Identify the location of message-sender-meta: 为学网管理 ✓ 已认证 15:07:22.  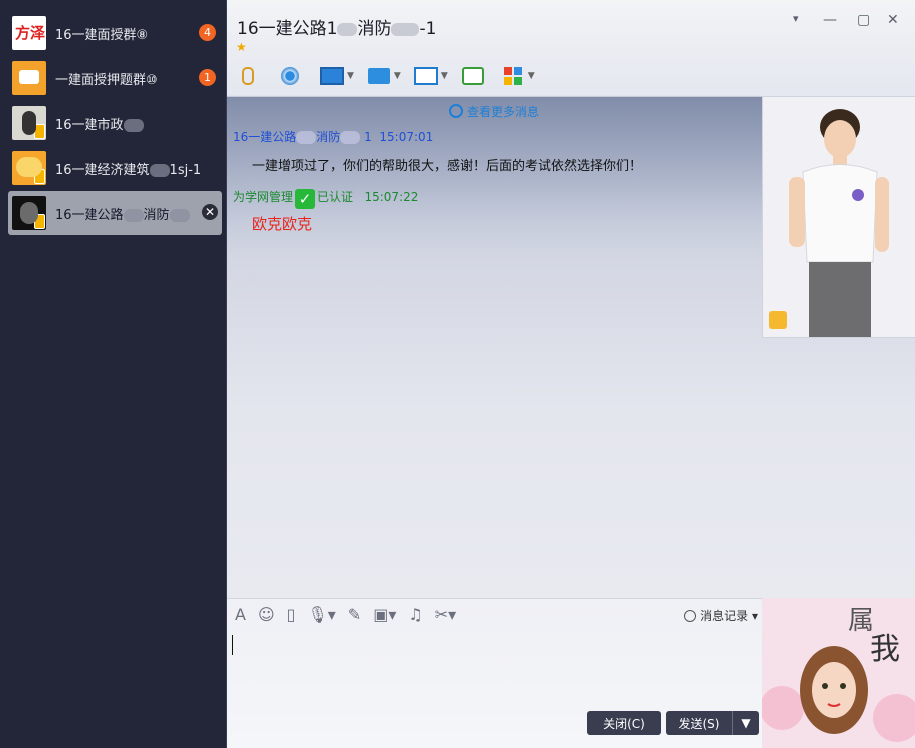
(326, 199).